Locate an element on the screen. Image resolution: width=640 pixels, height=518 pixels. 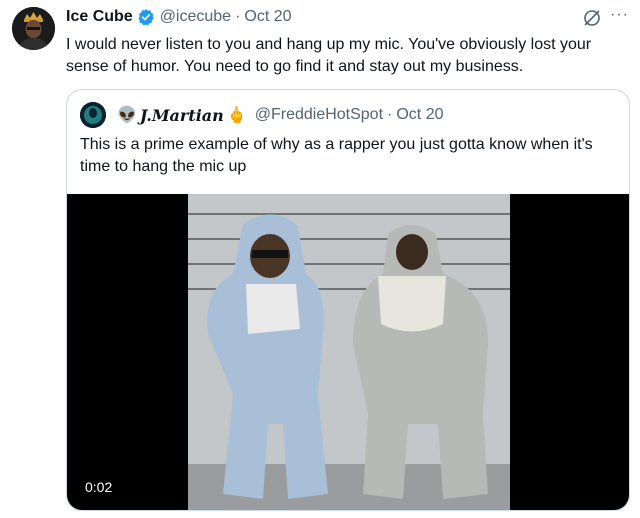
author-avatar is located at coordinates (33, 28).